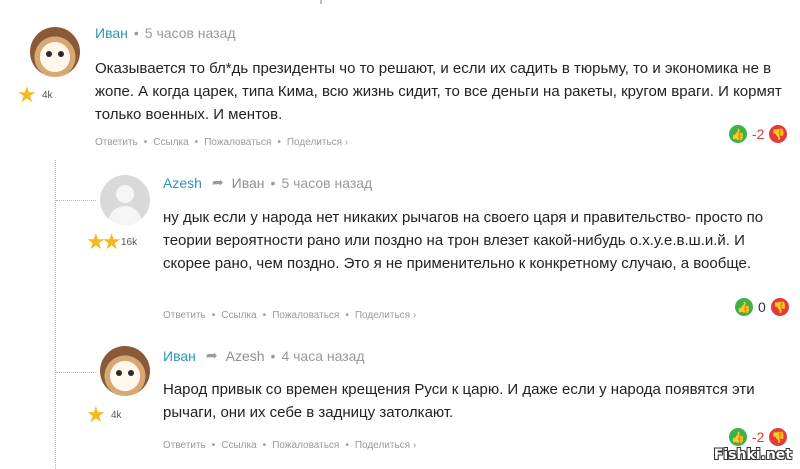 Image resolution: width=800 pixels, height=469 pixels. I want to click on score: 0, so click(762, 307).